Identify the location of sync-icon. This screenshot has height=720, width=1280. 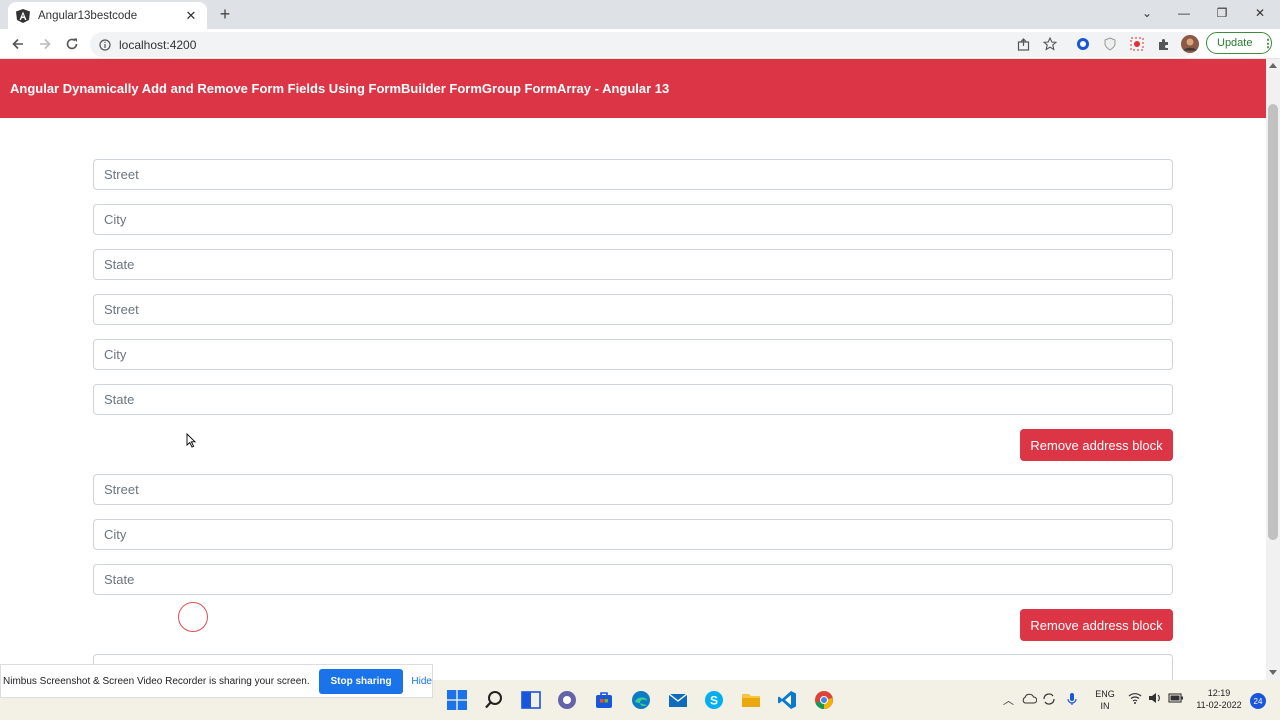
(1049, 700).